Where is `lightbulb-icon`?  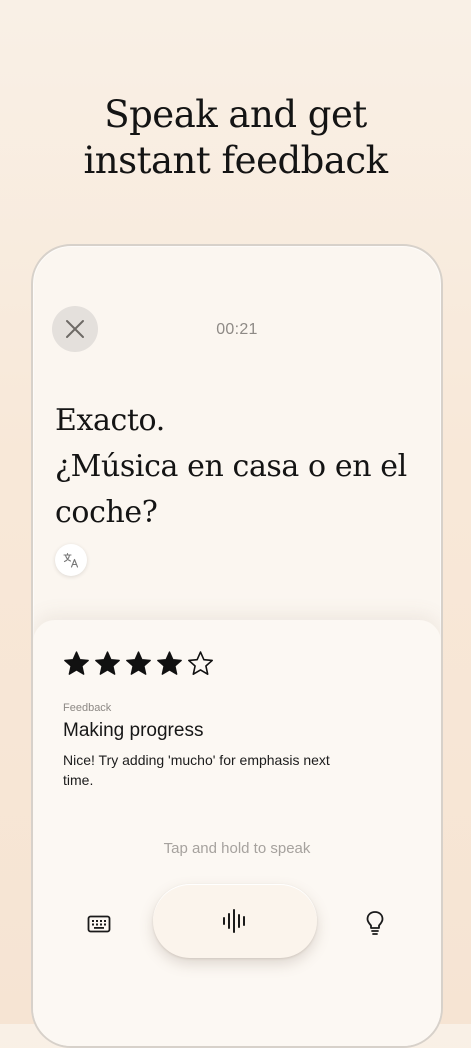 lightbulb-icon is located at coordinates (375, 923).